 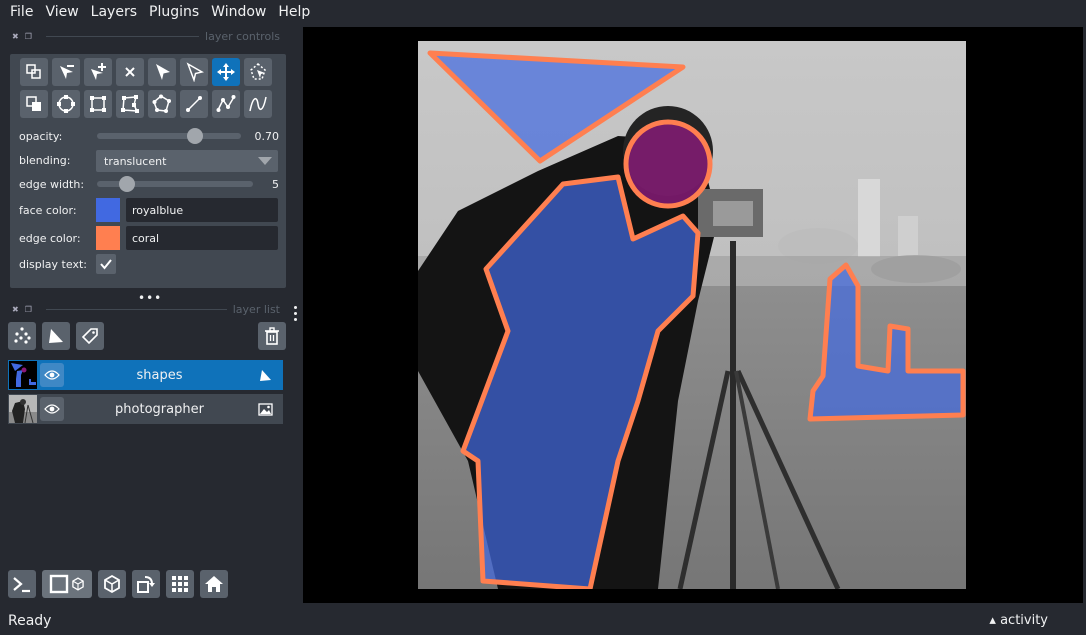 I want to click on layer-row-photographer: photographer, so click(x=145, y=409).